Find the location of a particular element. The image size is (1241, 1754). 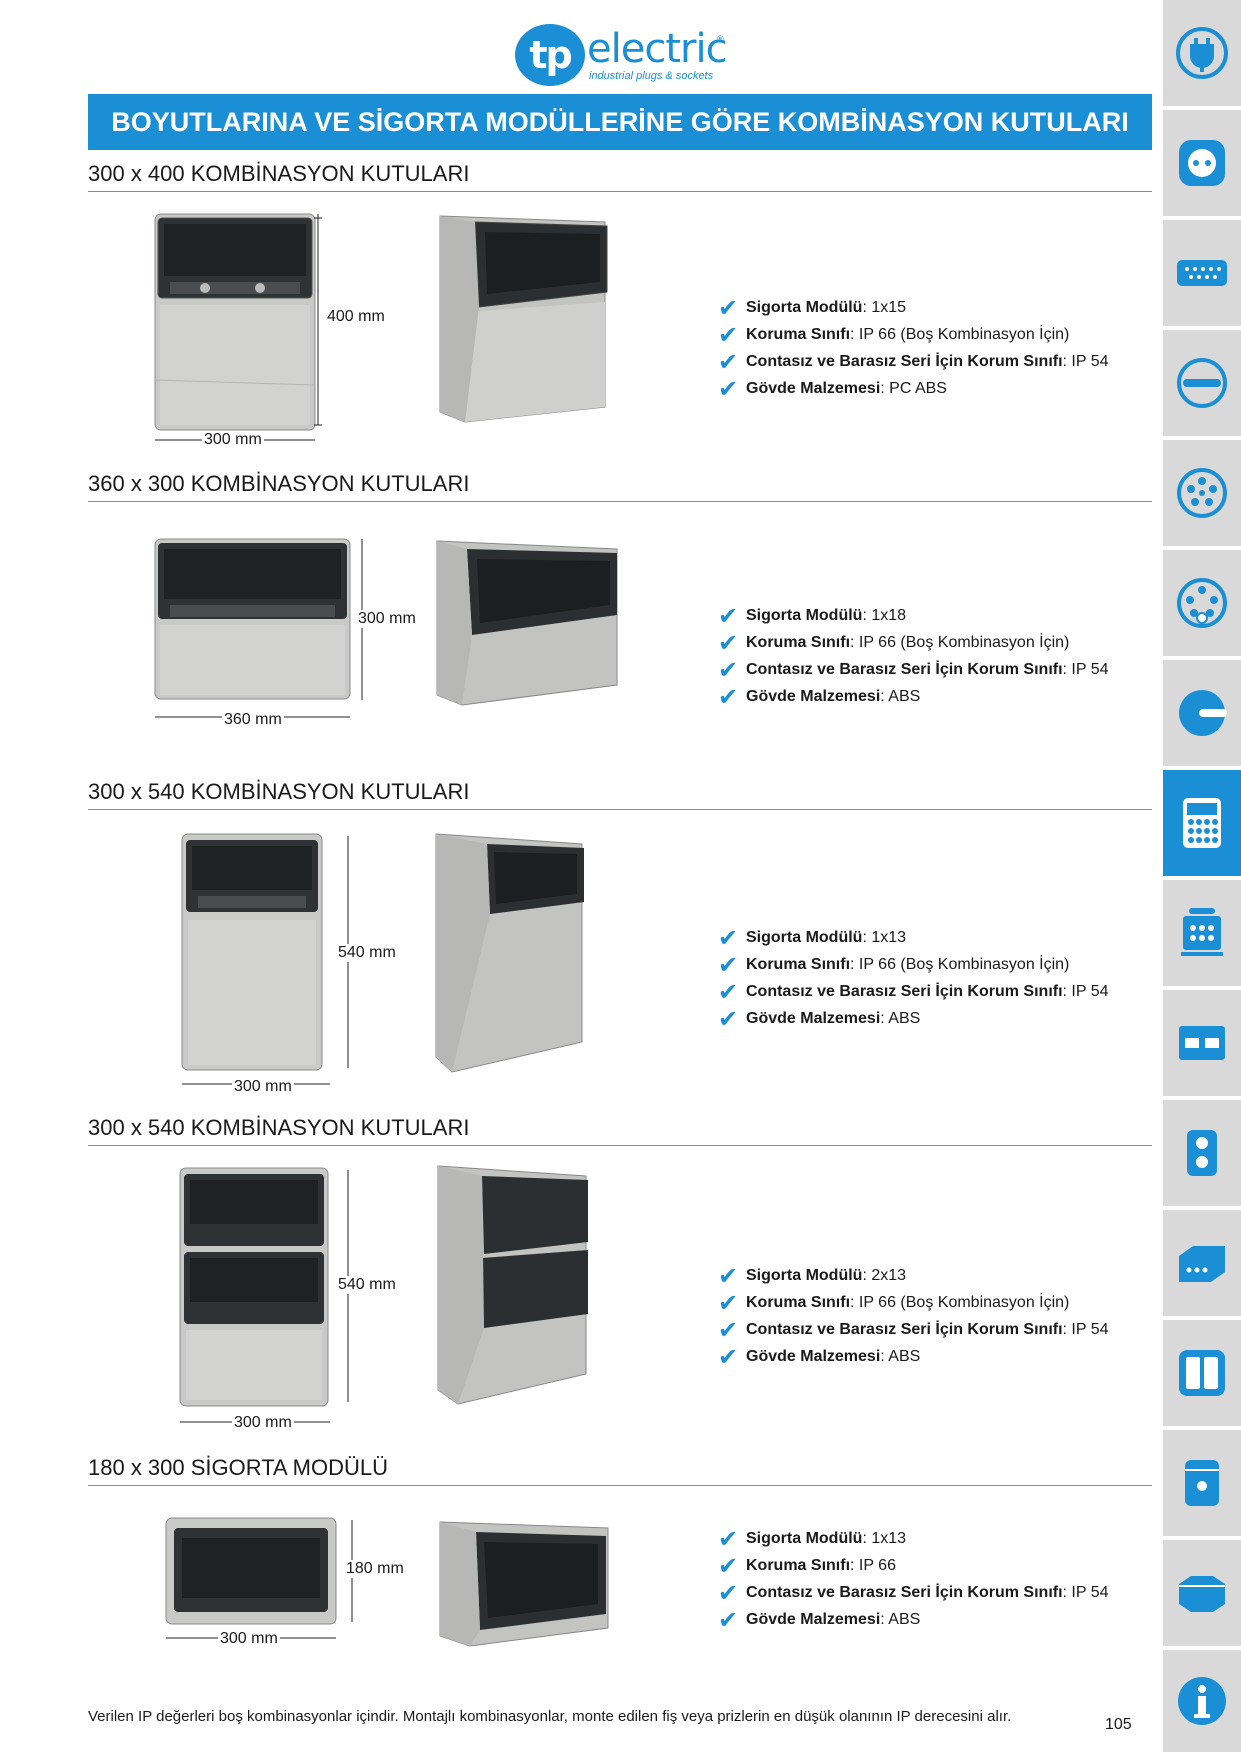

sidebar-tab-five-pin-alt is located at coordinates (1202, 604).